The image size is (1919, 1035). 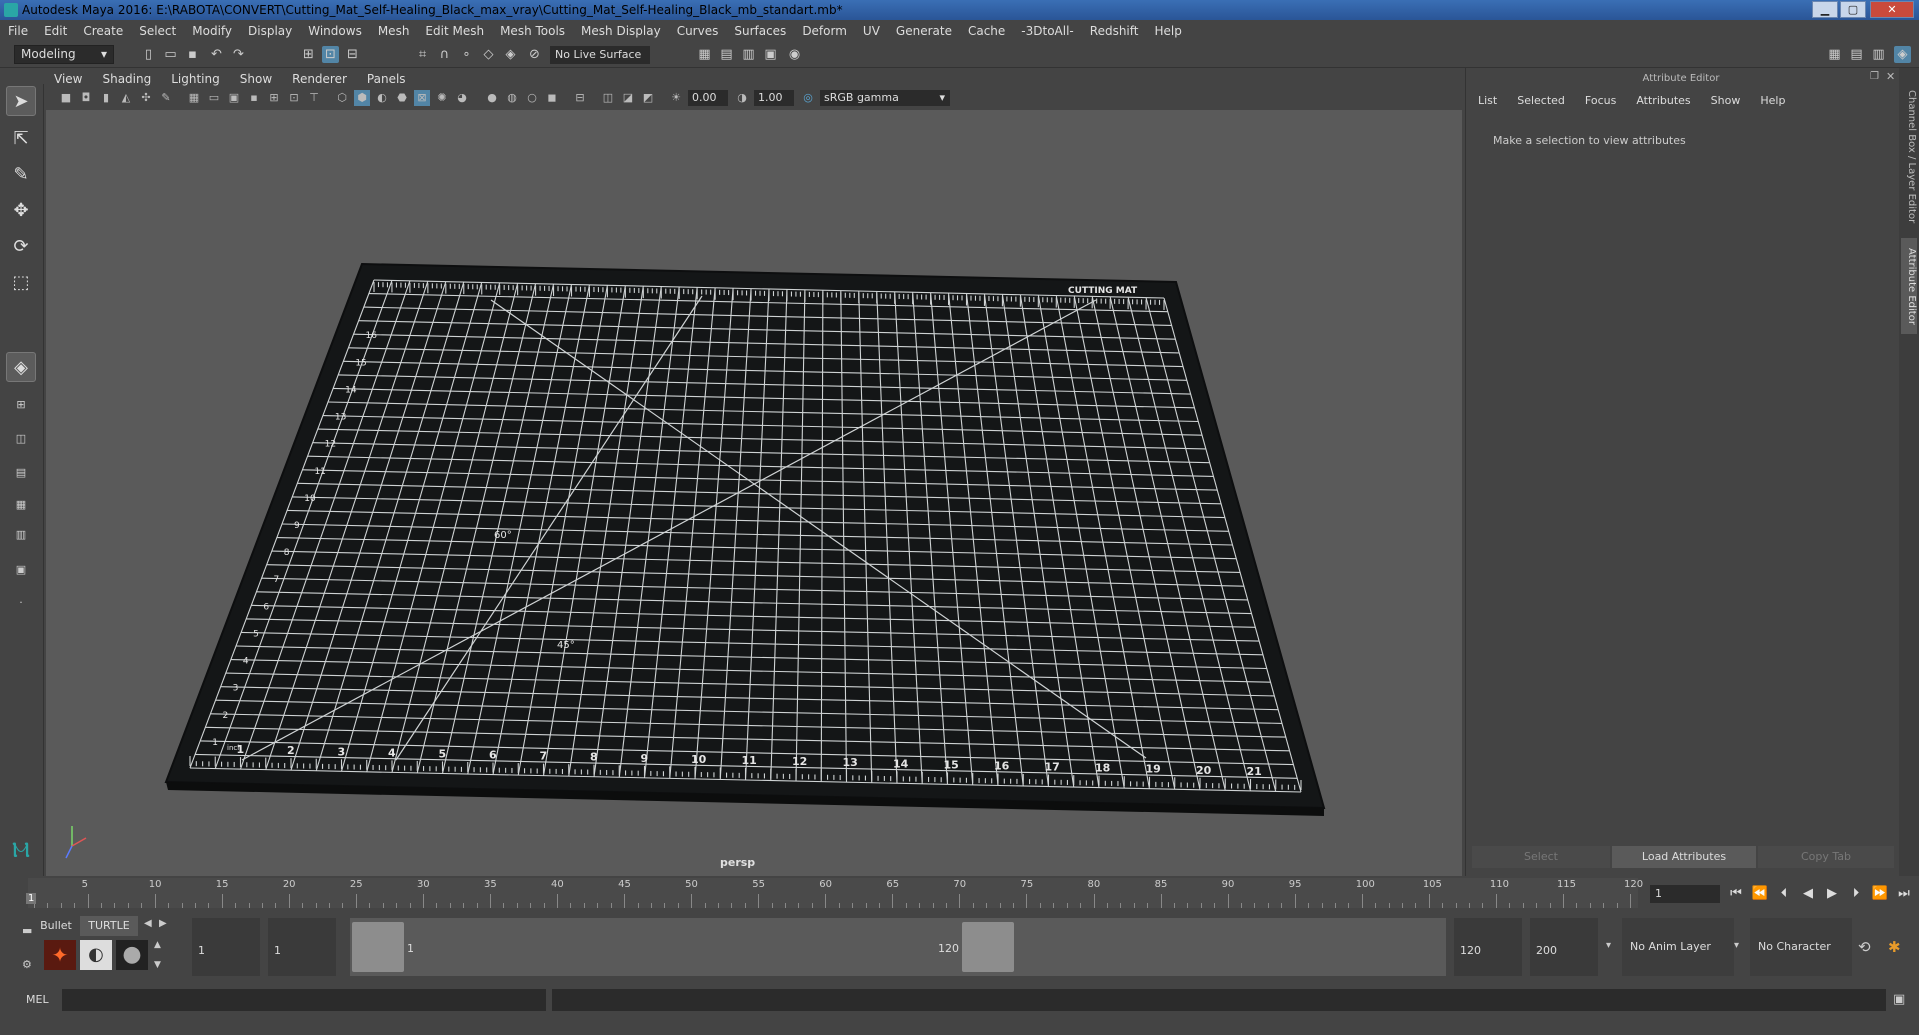 What do you see at coordinates (314, 98) in the screenshot?
I see `safe-title-icon: ⊤` at bounding box center [314, 98].